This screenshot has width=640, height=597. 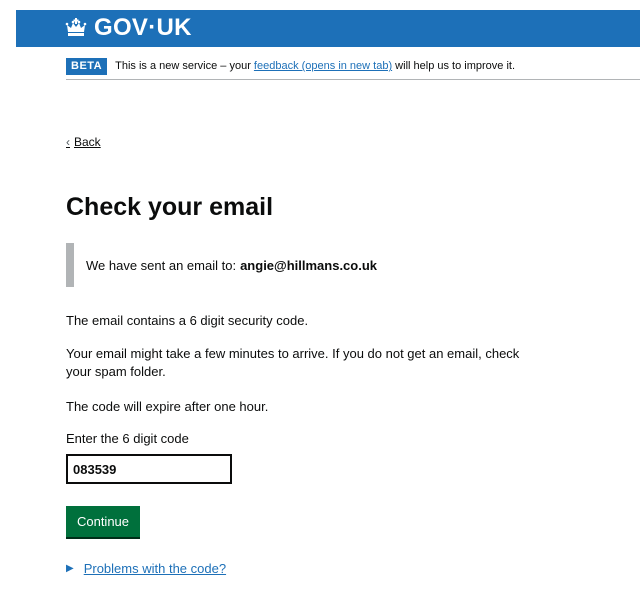 What do you see at coordinates (103, 521) in the screenshot?
I see `continue-button: Continue` at bounding box center [103, 521].